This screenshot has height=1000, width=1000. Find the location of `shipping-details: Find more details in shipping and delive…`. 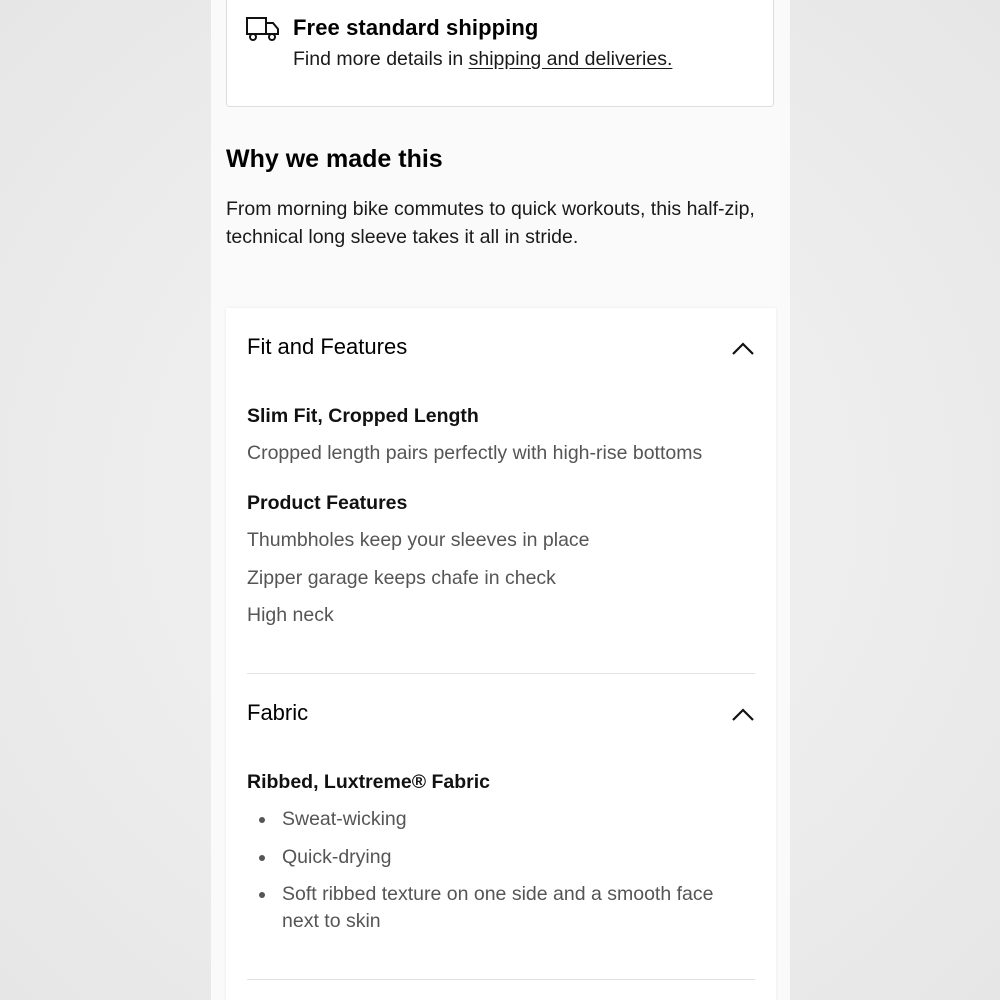

shipping-details: Find more details in shipping and delive… is located at coordinates (482, 59).